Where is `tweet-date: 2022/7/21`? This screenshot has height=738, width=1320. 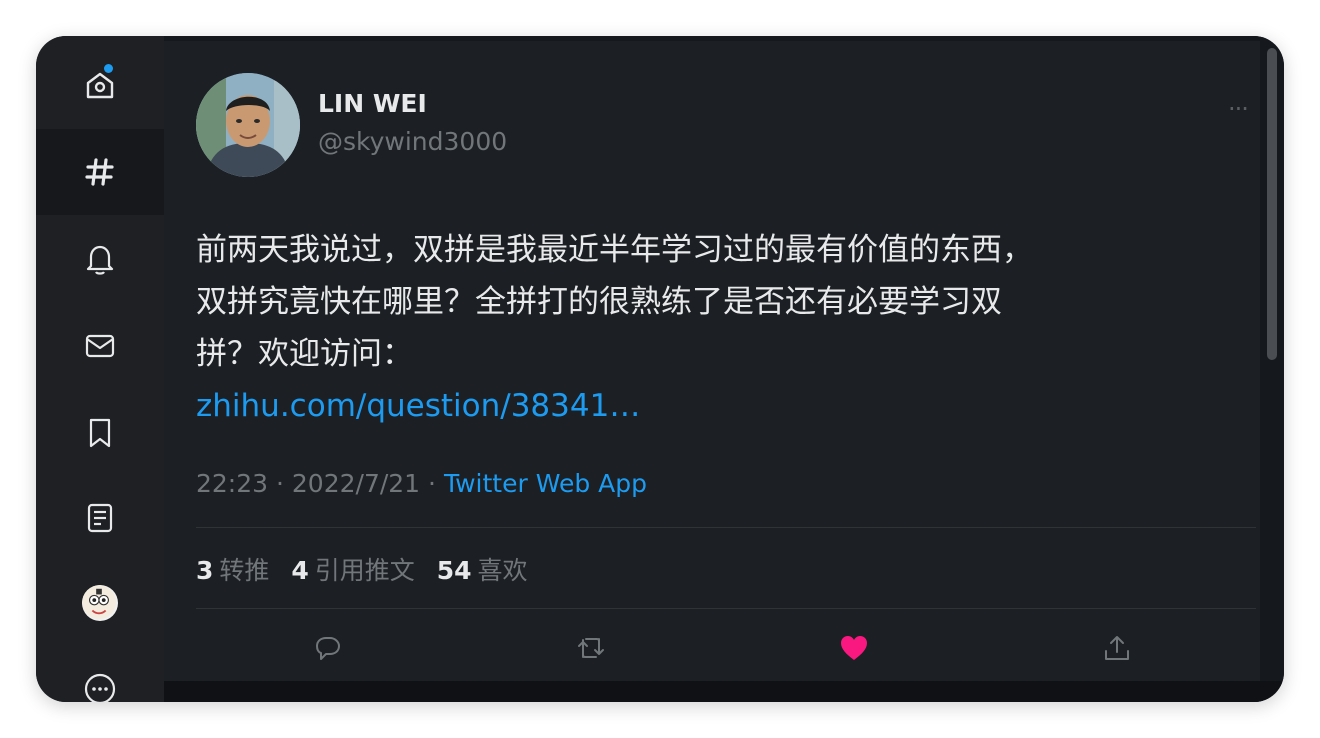
tweet-date: 2022/7/21 is located at coordinates (356, 483).